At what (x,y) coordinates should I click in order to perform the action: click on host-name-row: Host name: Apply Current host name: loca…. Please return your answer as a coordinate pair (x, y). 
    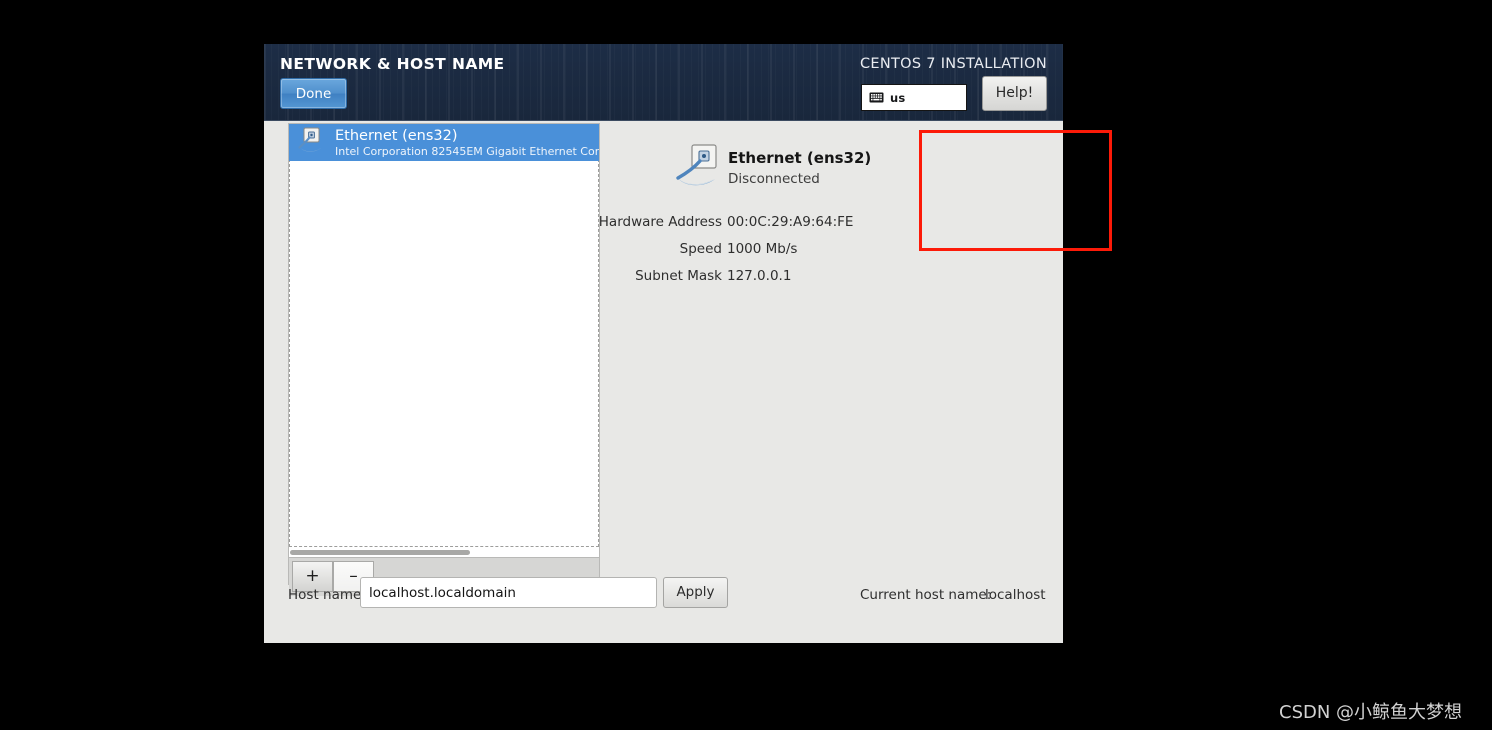
    Looking at the image, I should click on (663, 597).